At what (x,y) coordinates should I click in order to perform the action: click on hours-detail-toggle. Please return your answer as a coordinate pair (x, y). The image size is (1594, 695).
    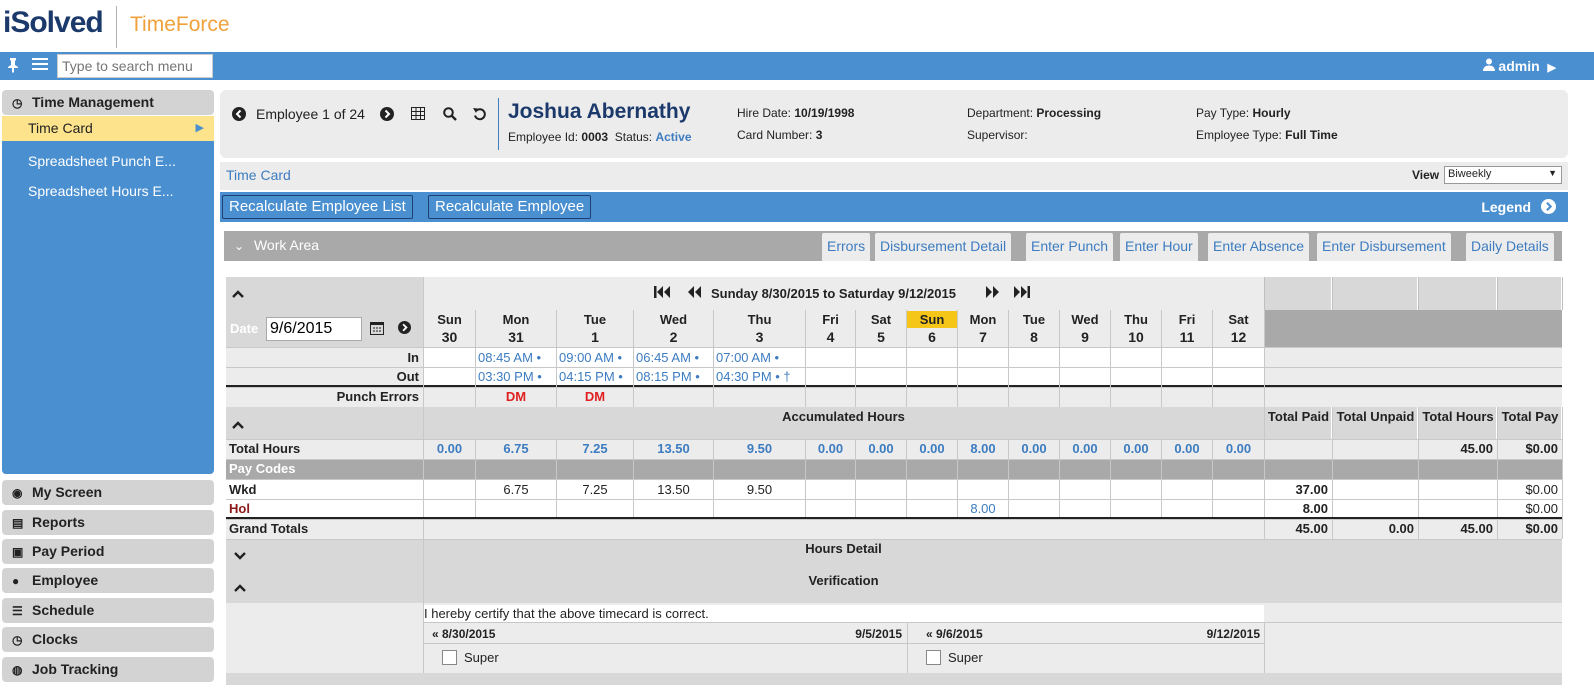
    Looking at the image, I should click on (244, 557).